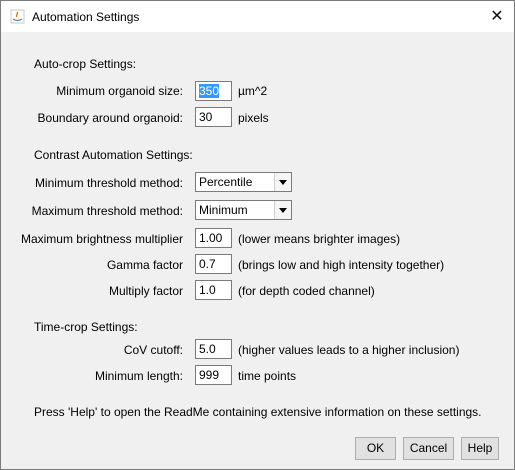 Image resolution: width=515 pixels, height=470 pixels. I want to click on brightness-multiplier-label: Maximum brightness multiplier, so click(101, 239).